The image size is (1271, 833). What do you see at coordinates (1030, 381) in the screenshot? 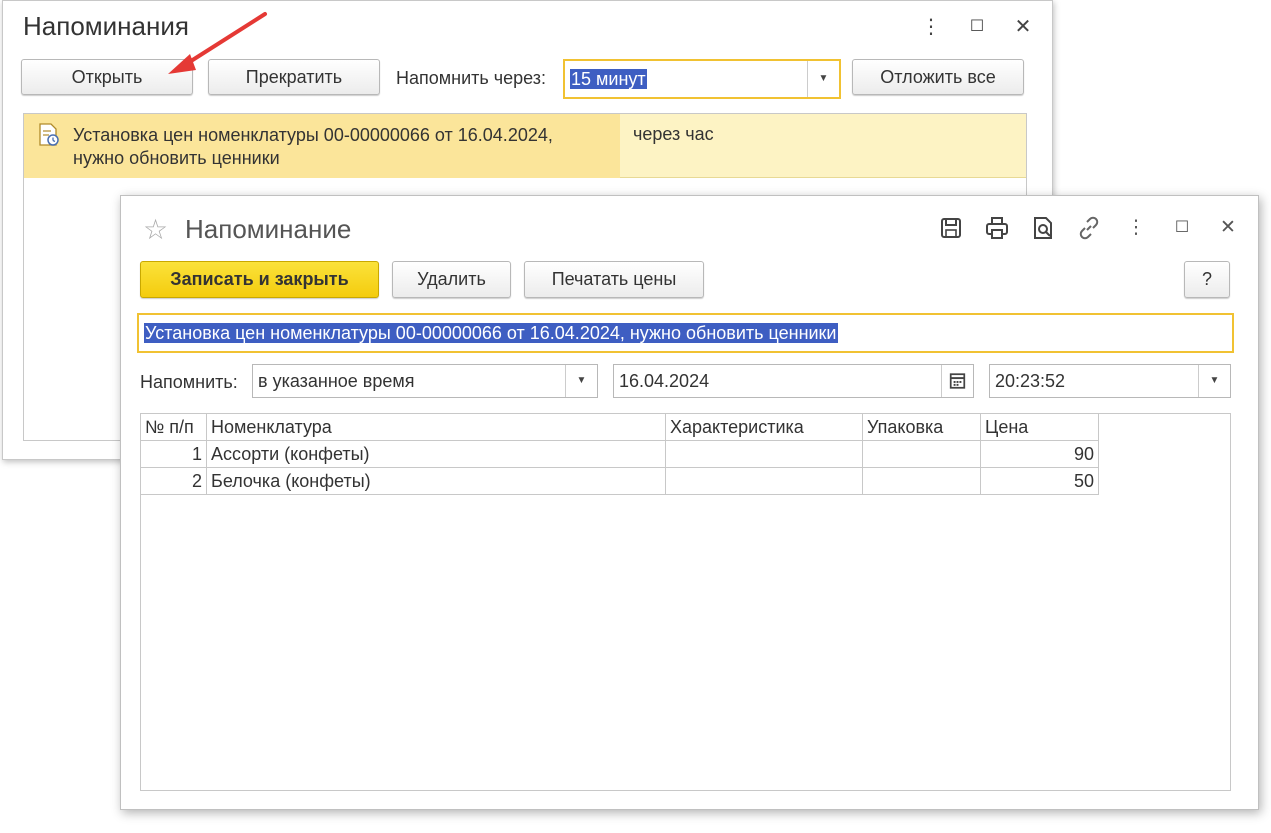
I see `time-value: 20:23:52` at bounding box center [1030, 381].